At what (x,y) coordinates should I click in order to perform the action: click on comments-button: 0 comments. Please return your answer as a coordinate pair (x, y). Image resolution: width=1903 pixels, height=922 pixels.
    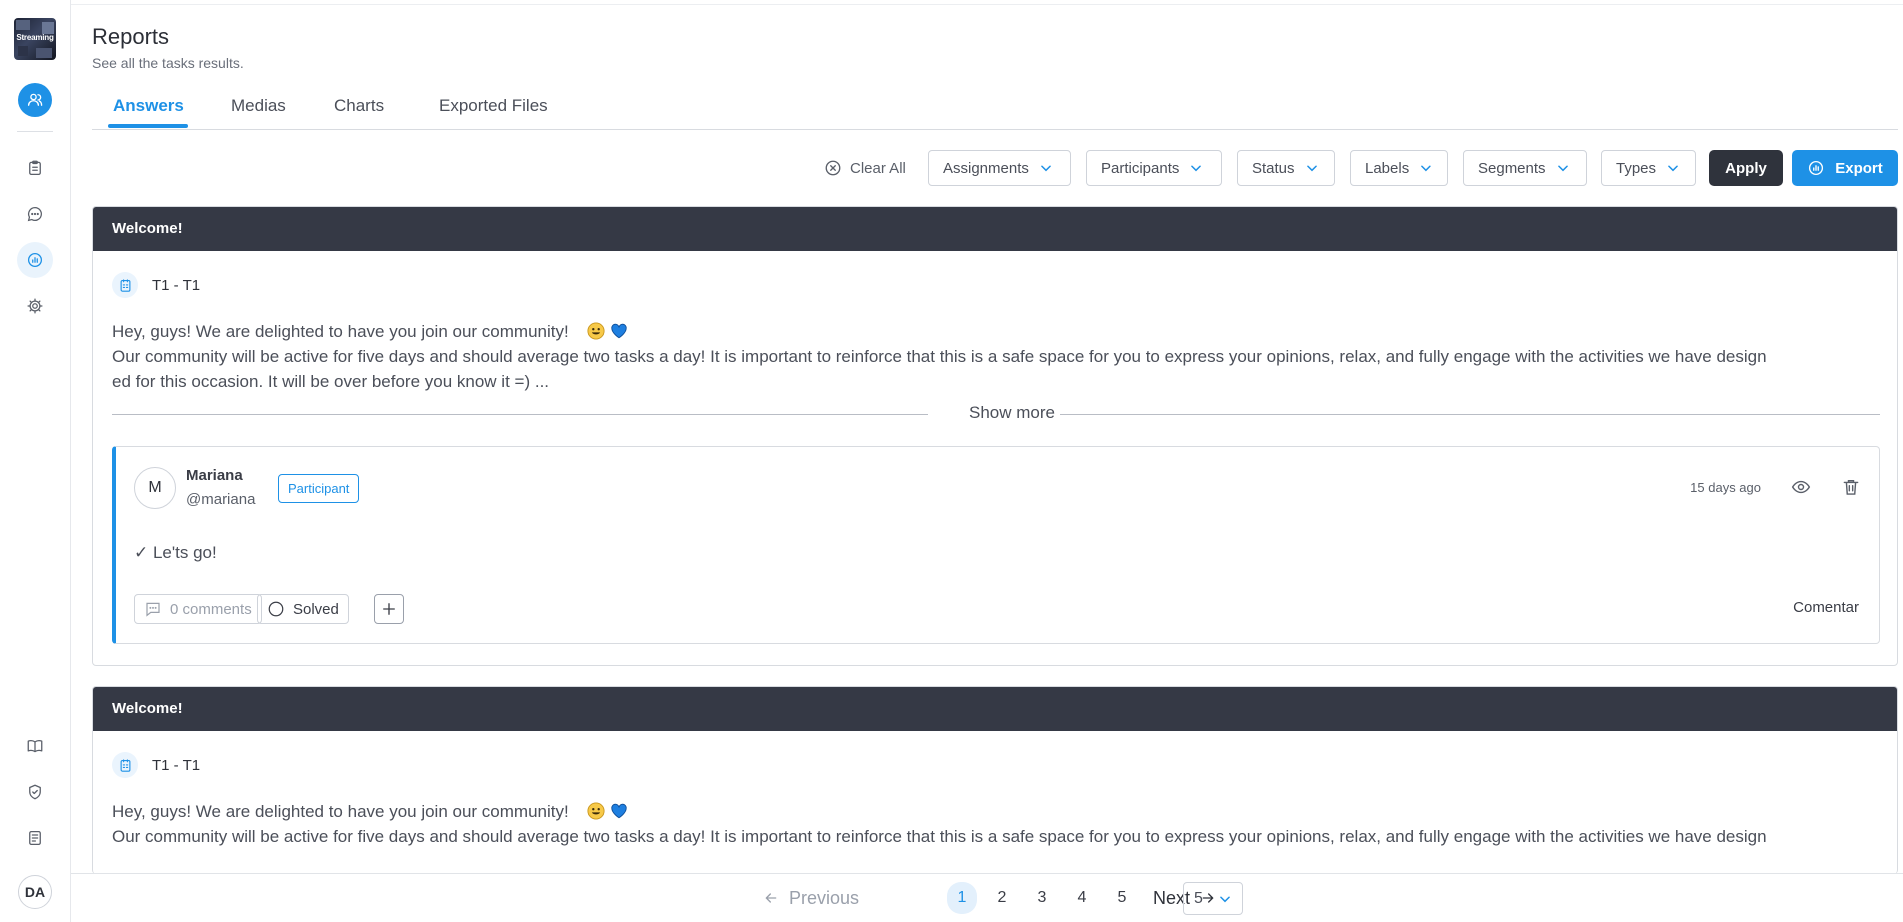
    Looking at the image, I should click on (198, 609).